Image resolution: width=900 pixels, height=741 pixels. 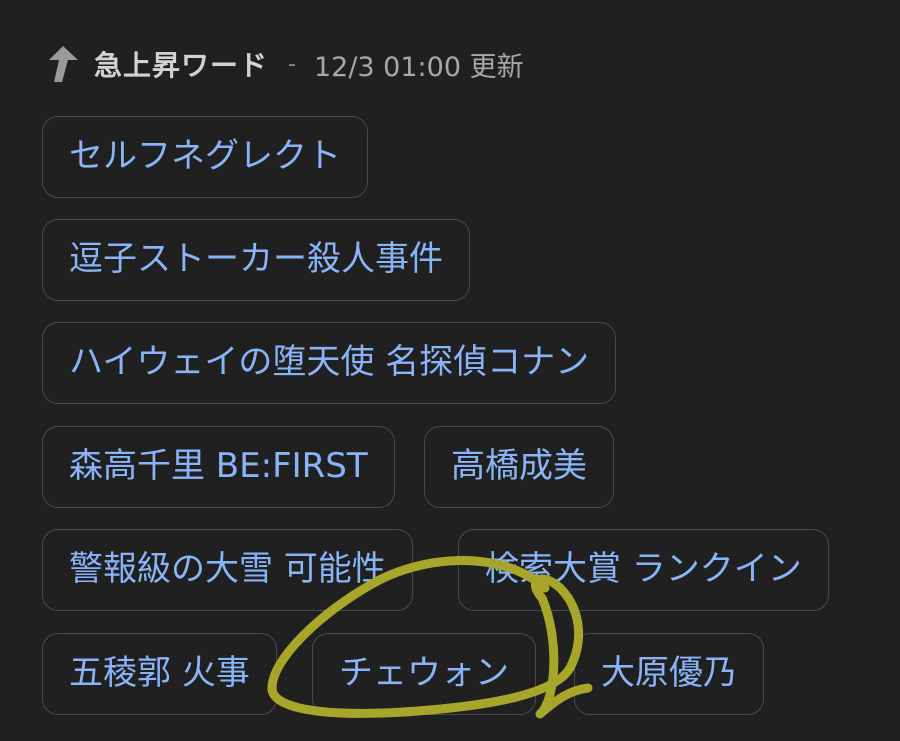 I want to click on updated-timestamp: 12/3 01:00 更新, so click(x=418, y=67).